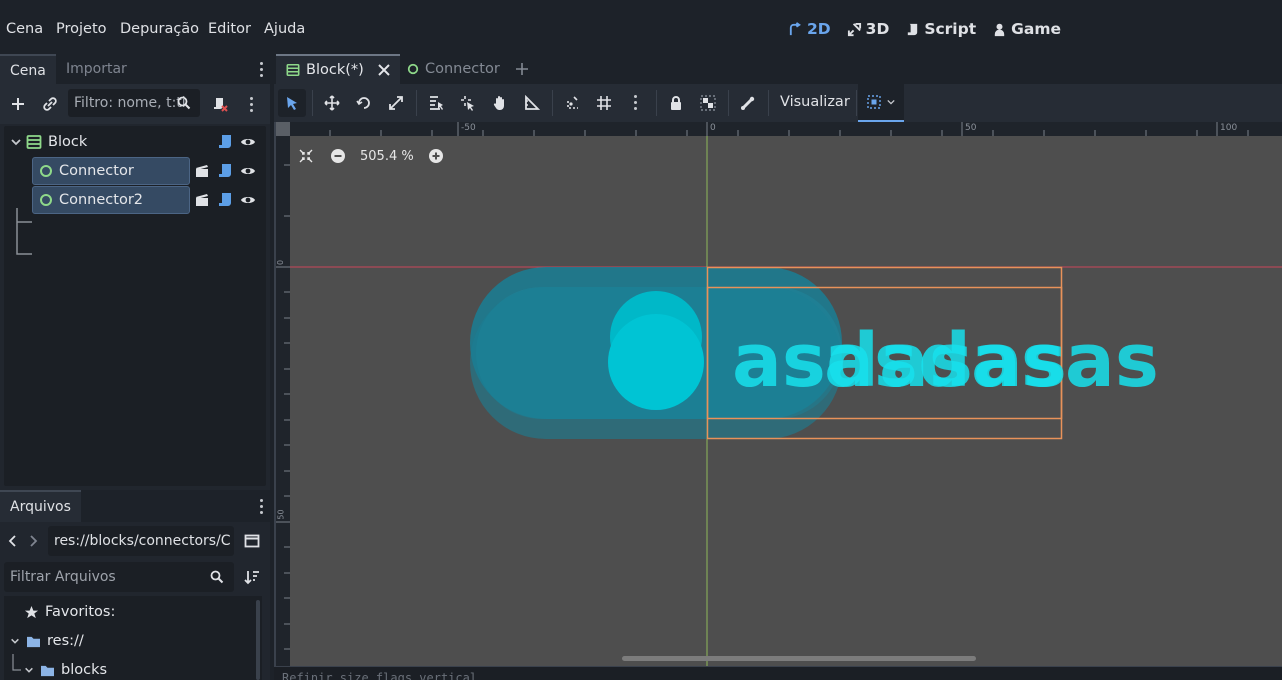 This screenshot has width=1282, height=680. I want to click on game-icon, so click(999, 29).